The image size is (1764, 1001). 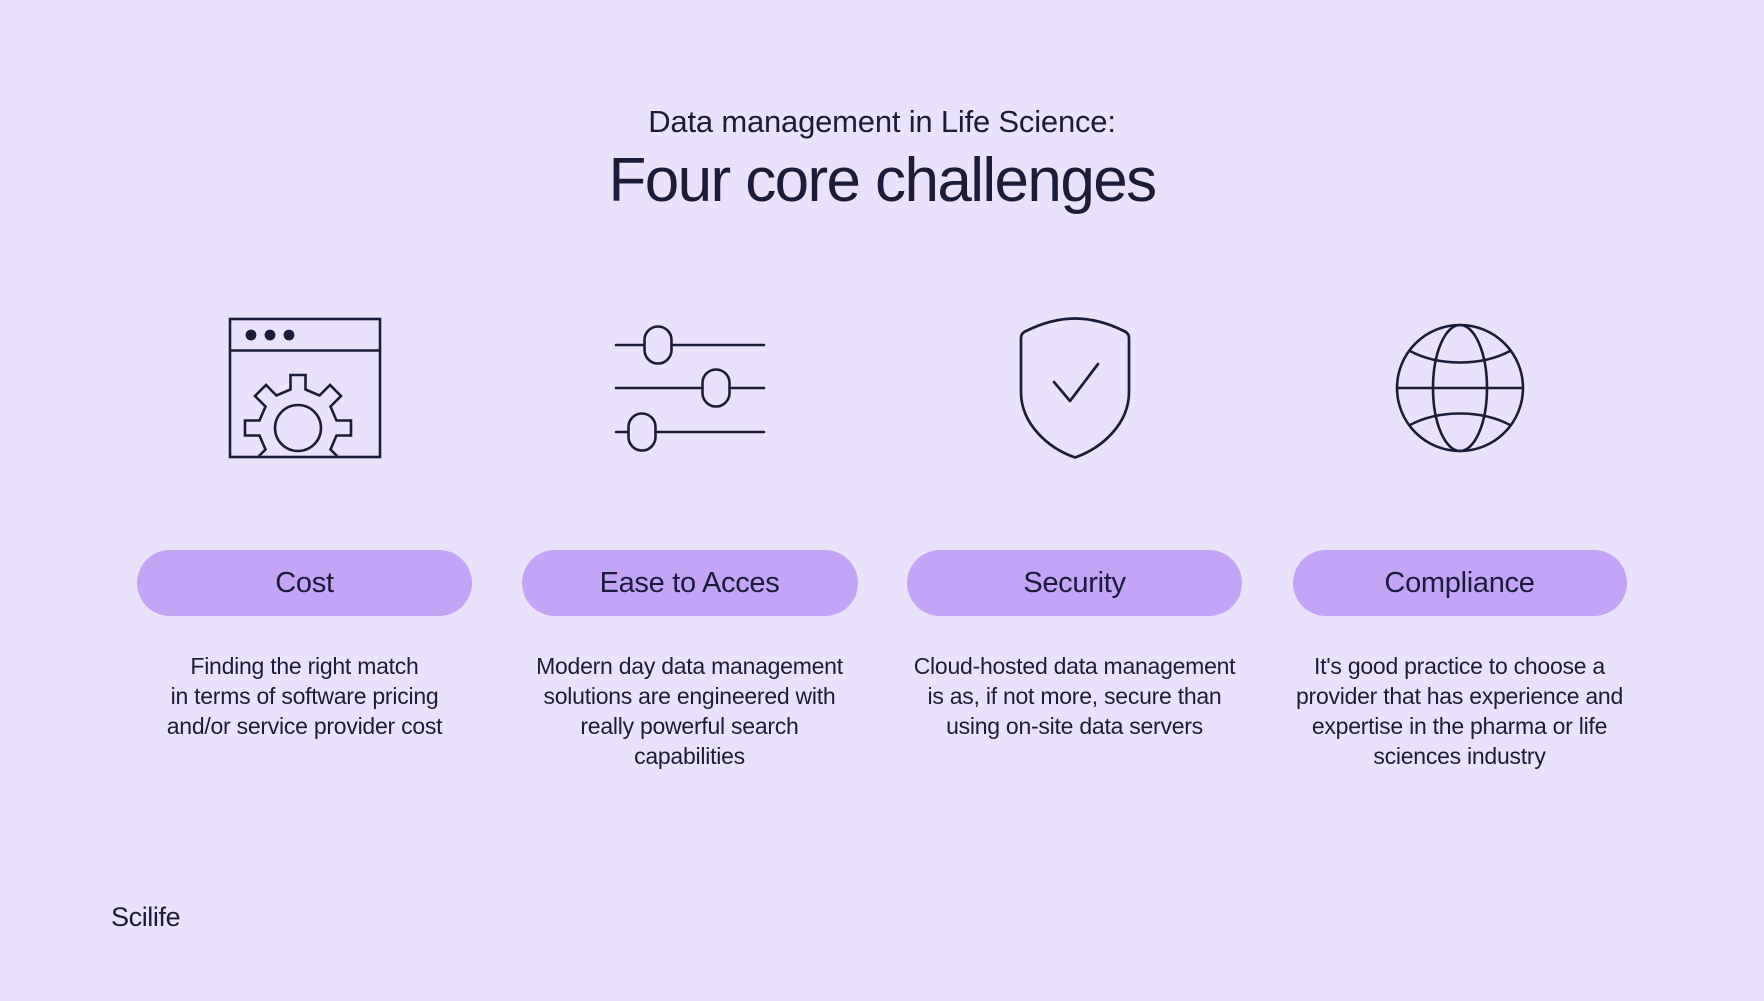 What do you see at coordinates (305, 387) in the screenshot?
I see `browser-gear-icon` at bounding box center [305, 387].